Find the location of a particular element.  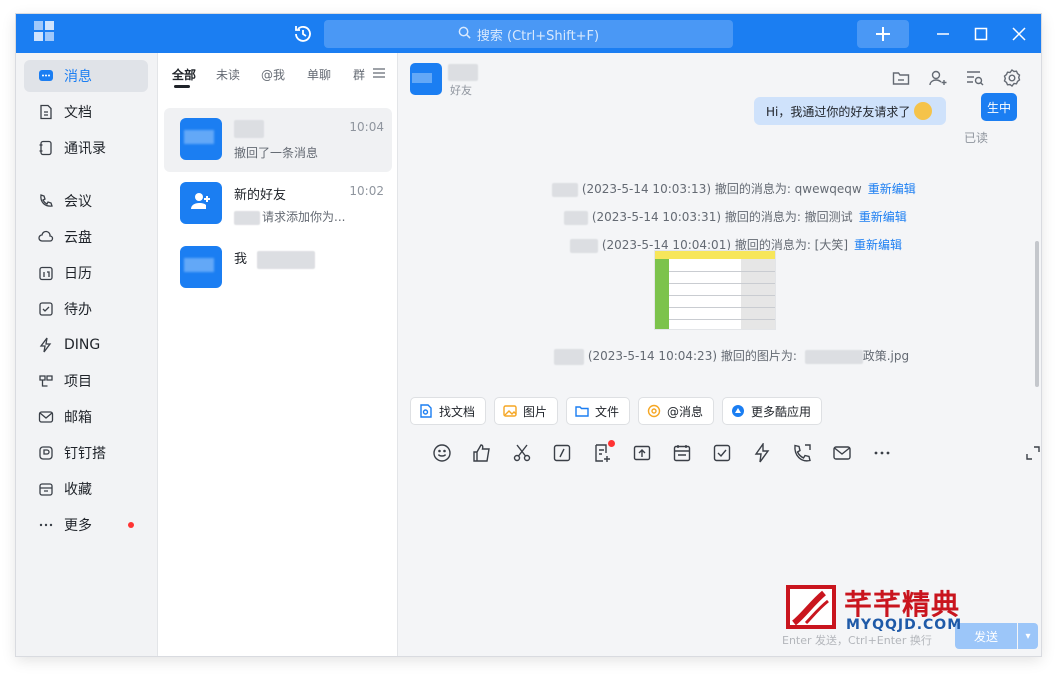

tab-all: 全部 is located at coordinates (184, 74).